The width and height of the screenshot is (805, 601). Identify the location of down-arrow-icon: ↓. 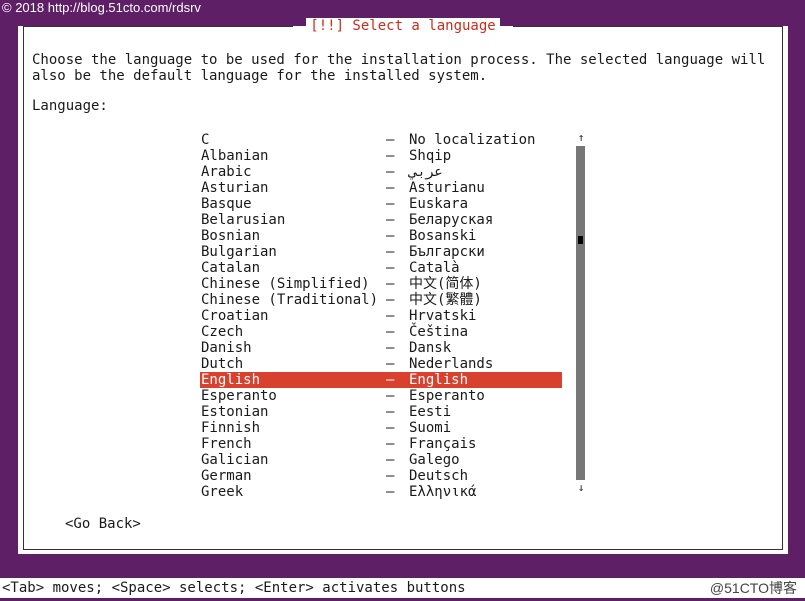
(581, 488).